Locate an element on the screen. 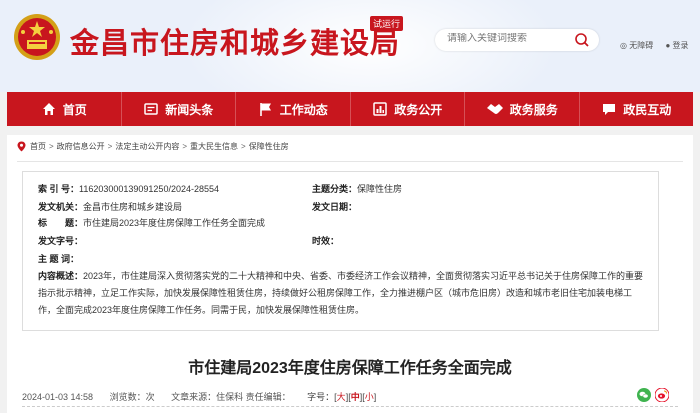  nav-open-gov-label: 政务公开 is located at coordinates (418, 109).